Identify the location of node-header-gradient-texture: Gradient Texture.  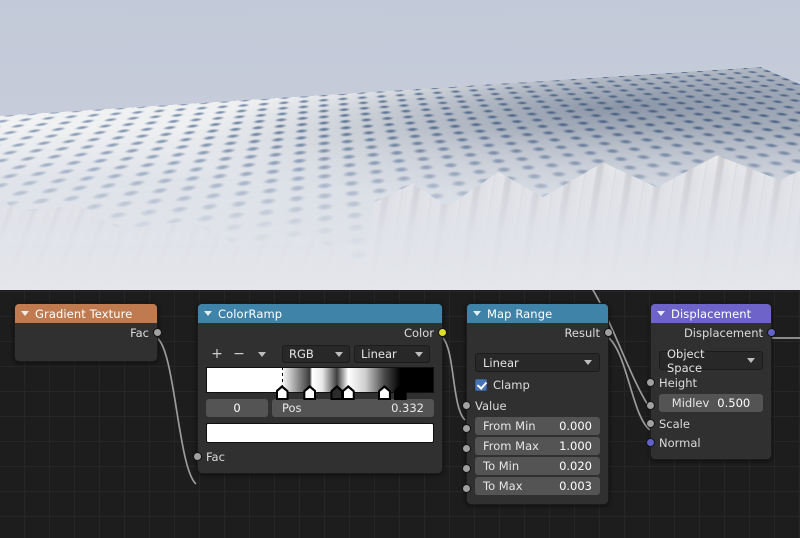
(86, 313).